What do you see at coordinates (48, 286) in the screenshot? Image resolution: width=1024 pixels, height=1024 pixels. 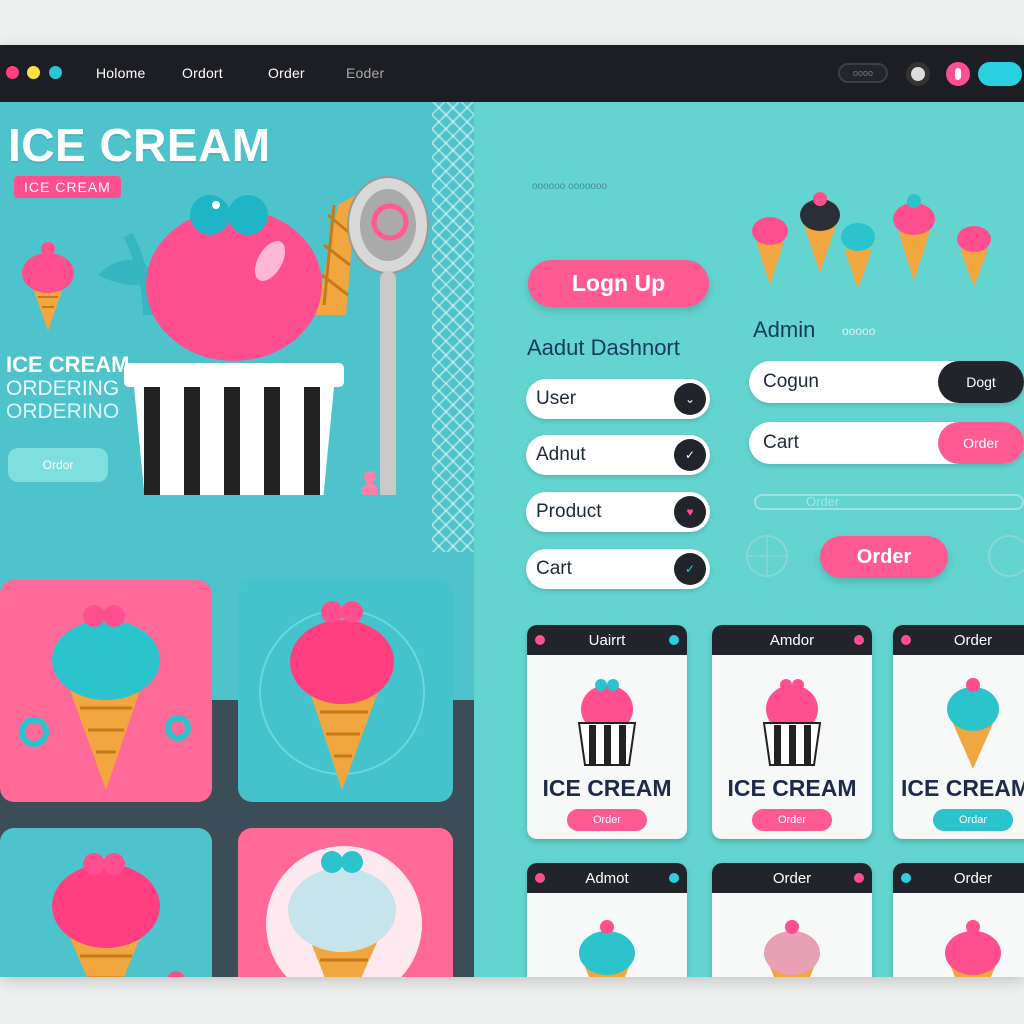 I see `small-cone-icon` at bounding box center [48, 286].